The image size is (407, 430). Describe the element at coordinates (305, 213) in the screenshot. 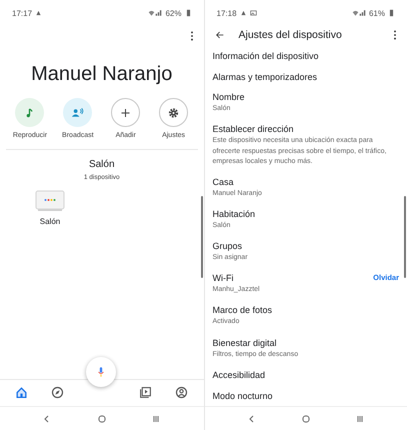

I see `settings-item: Habitación` at that location.